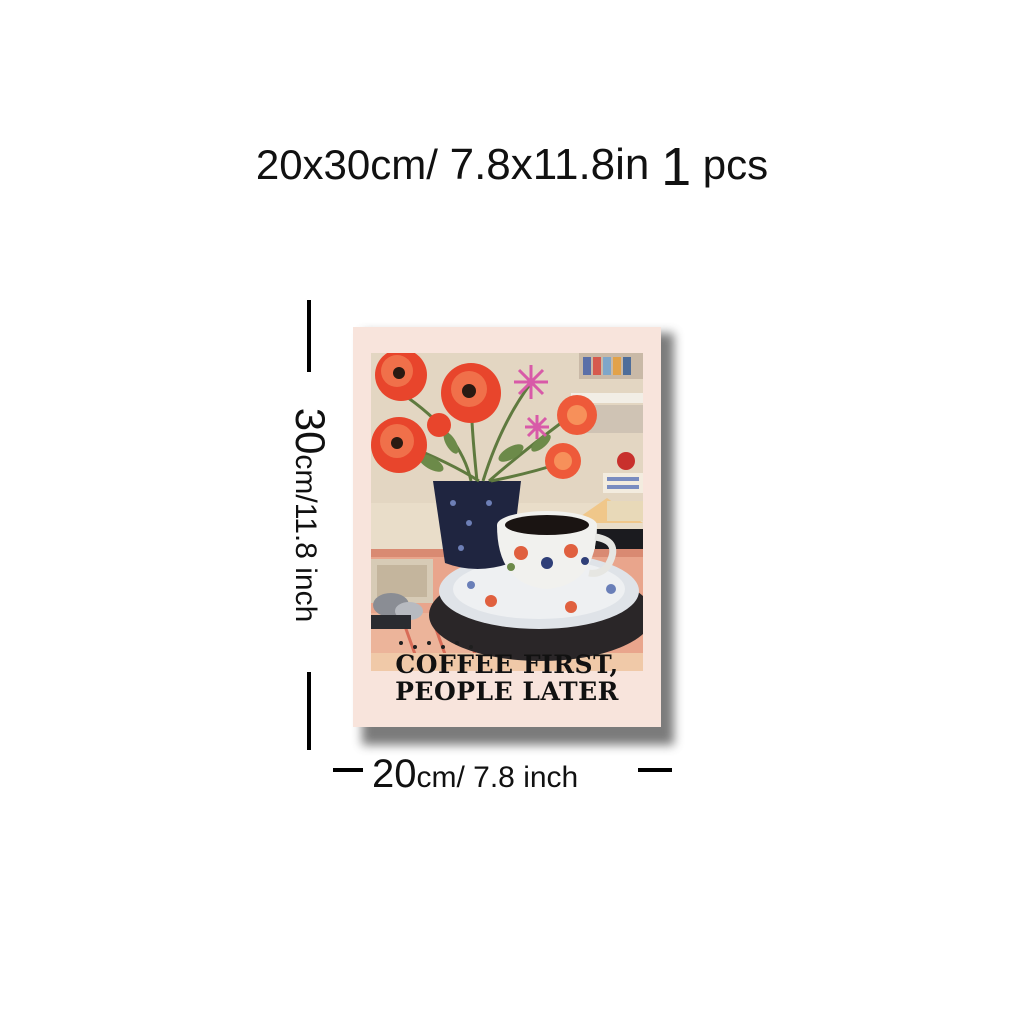  I want to click on poster-caption-line-1: COFFEE FIRST,, so click(507, 664).